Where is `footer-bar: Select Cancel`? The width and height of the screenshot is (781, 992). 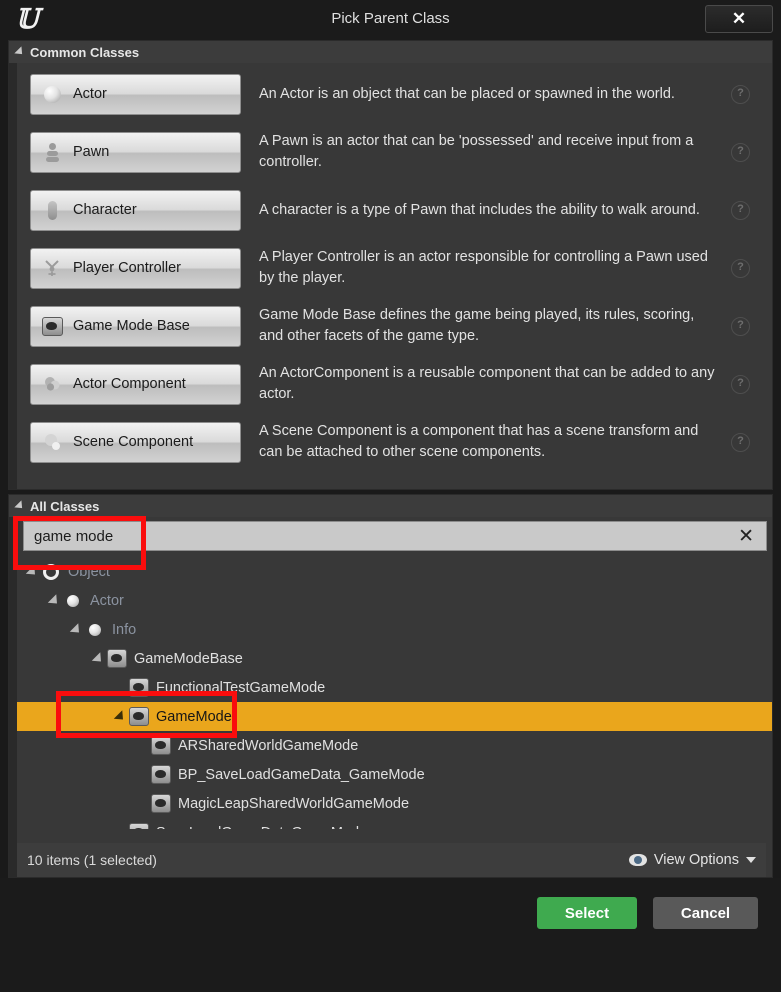
footer-bar: Select Cancel is located at coordinates (390, 935).